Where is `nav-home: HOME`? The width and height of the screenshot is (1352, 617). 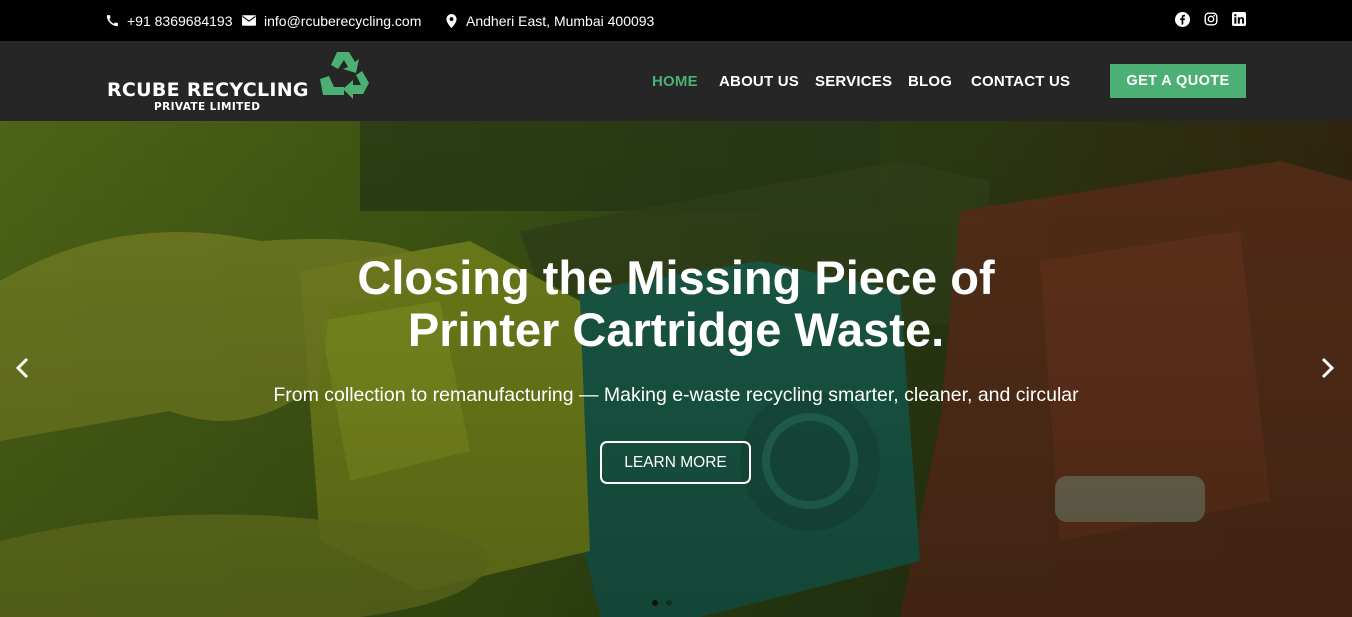 nav-home: HOME is located at coordinates (675, 81).